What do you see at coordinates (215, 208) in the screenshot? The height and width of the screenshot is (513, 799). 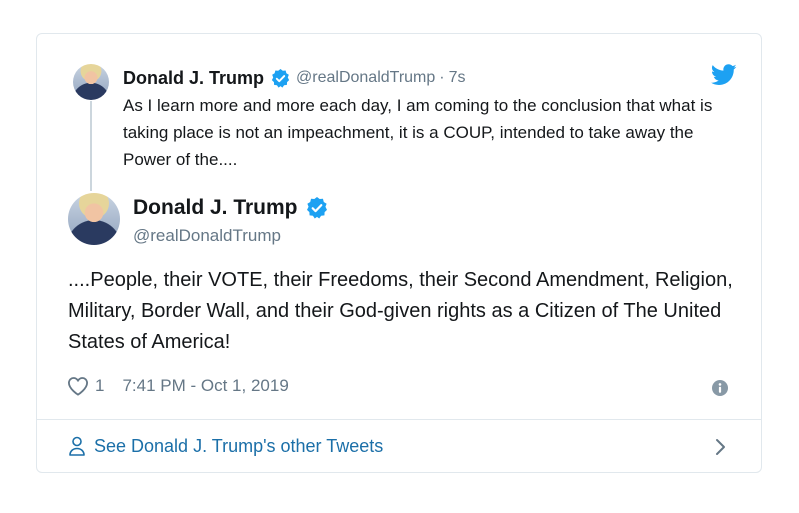 I see `author-name: Donald J. Trump` at bounding box center [215, 208].